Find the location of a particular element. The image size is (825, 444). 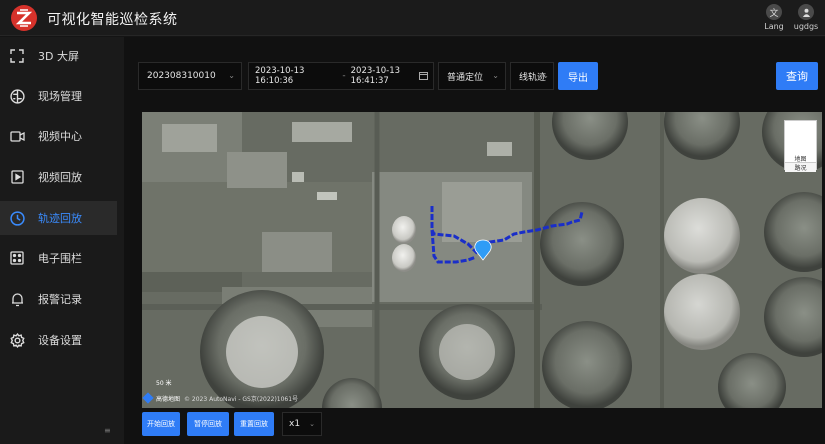

language-label: Lang is located at coordinates (774, 26).